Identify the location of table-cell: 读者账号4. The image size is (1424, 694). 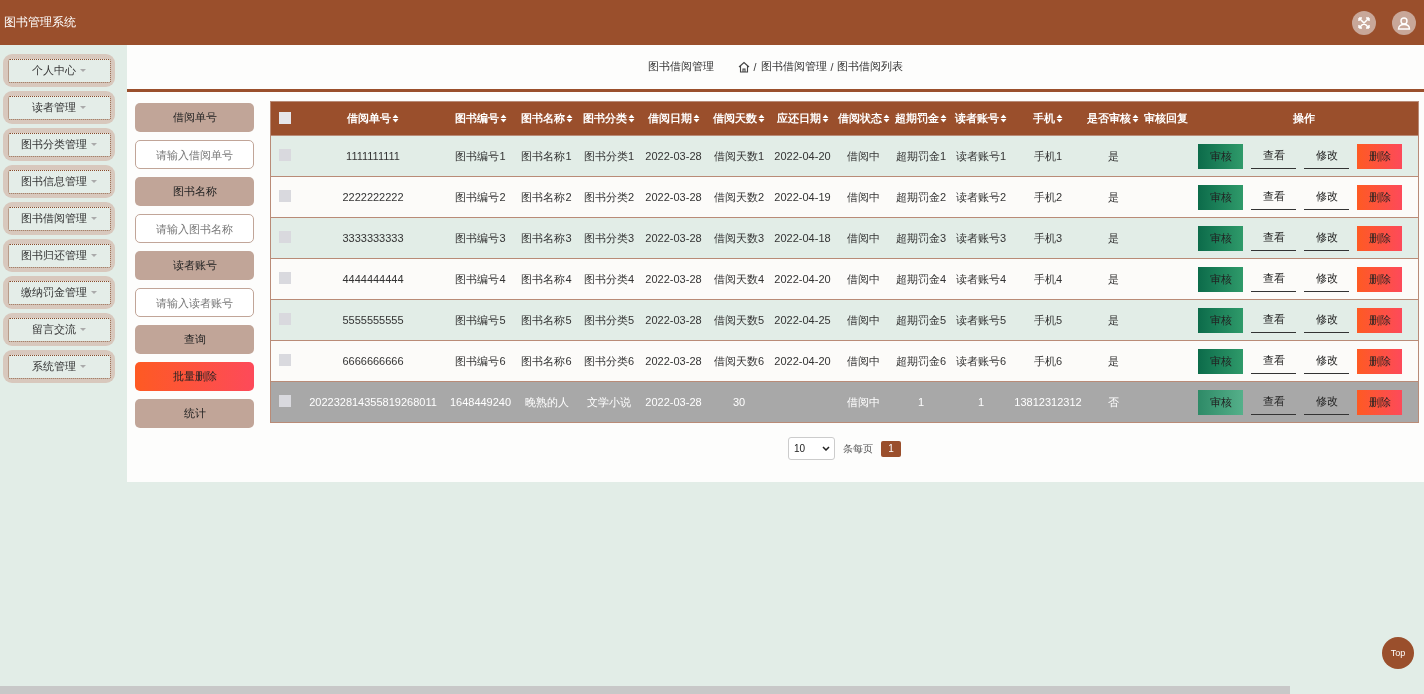
(981, 278).